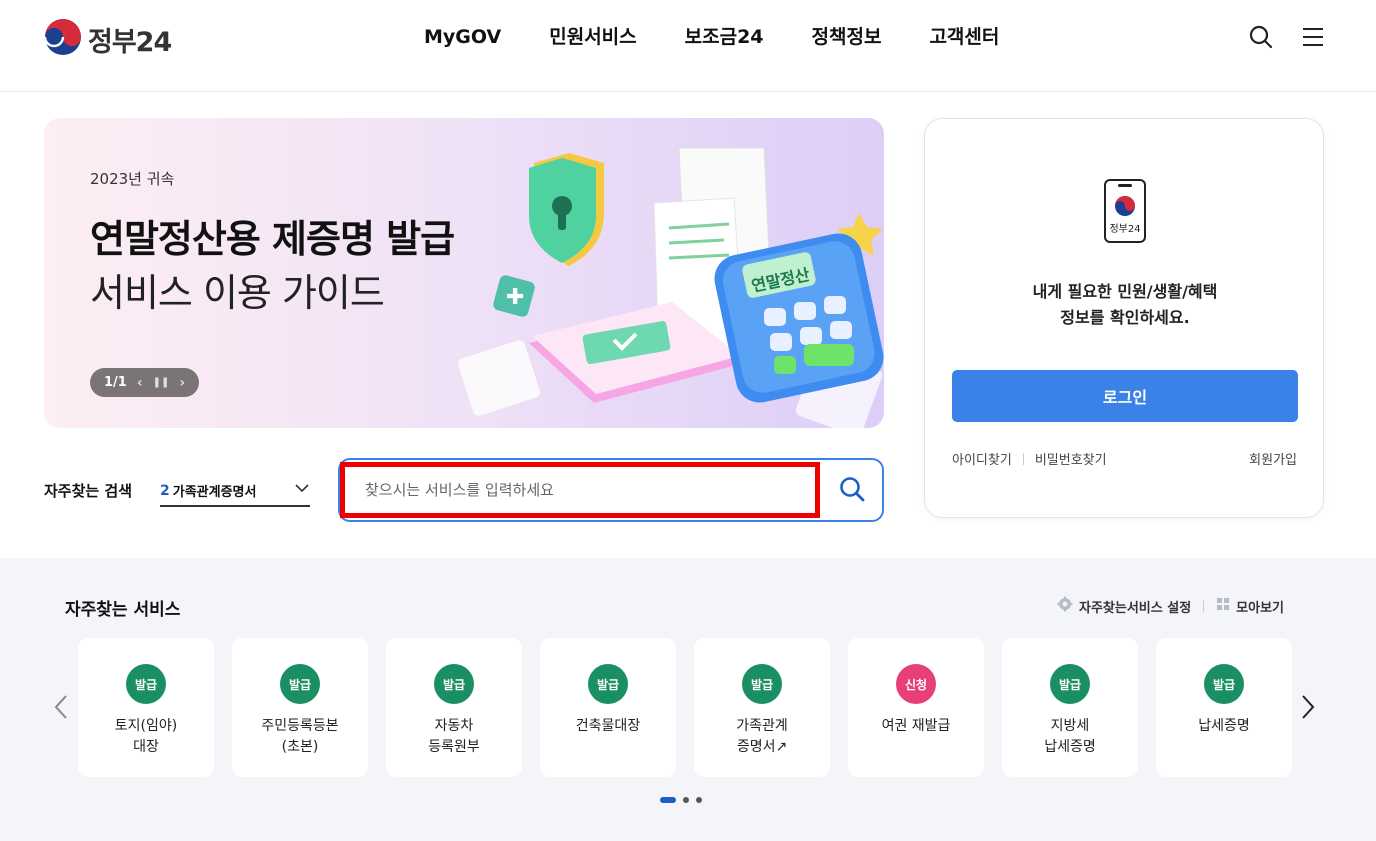 This screenshot has width=1376, height=841. Describe the element at coordinates (681, 800) in the screenshot. I see `carousel-pagination` at that location.